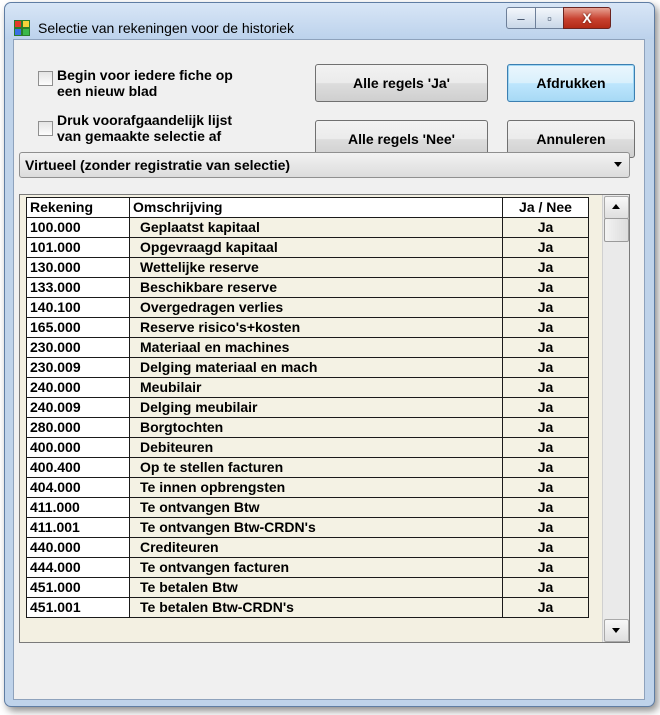 The width and height of the screenshot is (660, 715). Describe the element at coordinates (316, 467) in the screenshot. I see `cell-description: Op te stellen facturen` at that location.